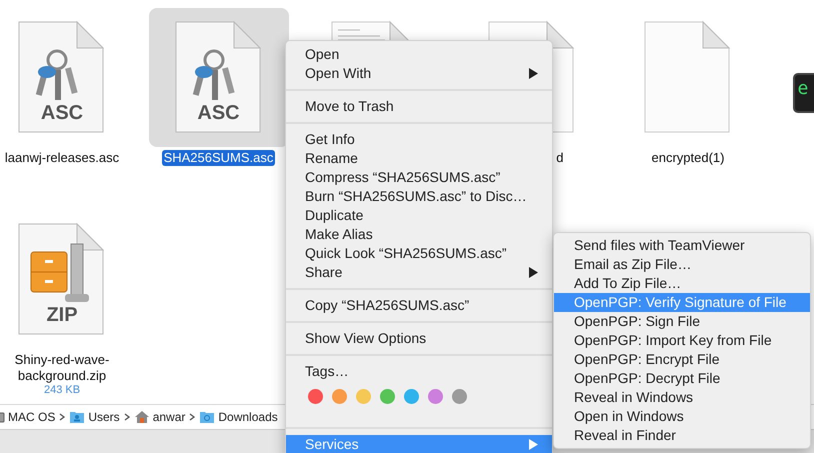 Image resolution: width=814 pixels, height=453 pixels. Describe the element at coordinates (803, 88) in the screenshot. I see `icon-label: e` at that location.